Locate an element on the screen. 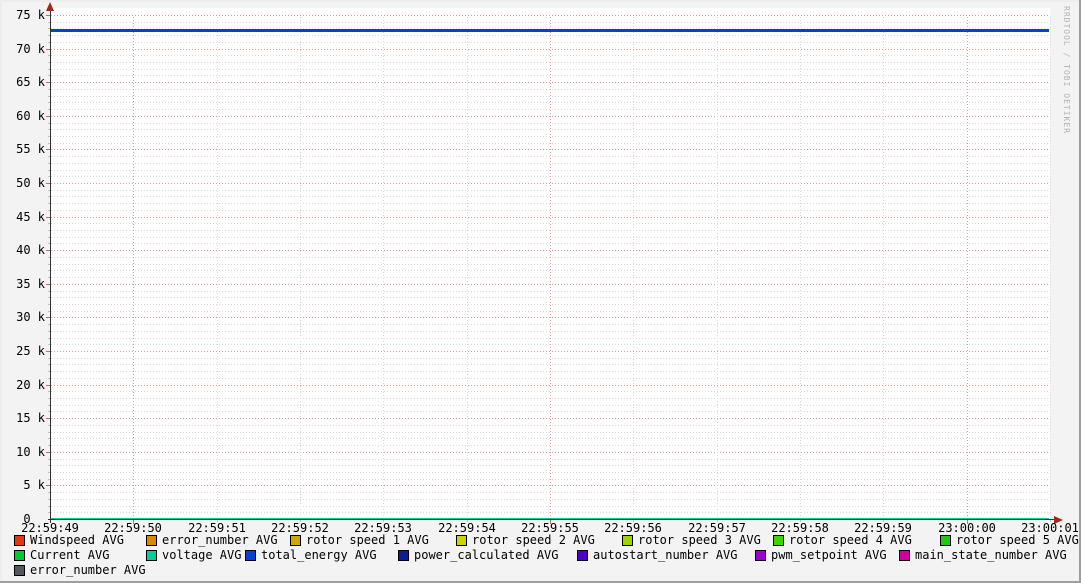 This screenshot has width=1081, height=583. y-axis-arrow-icon is located at coordinates (50, 6).